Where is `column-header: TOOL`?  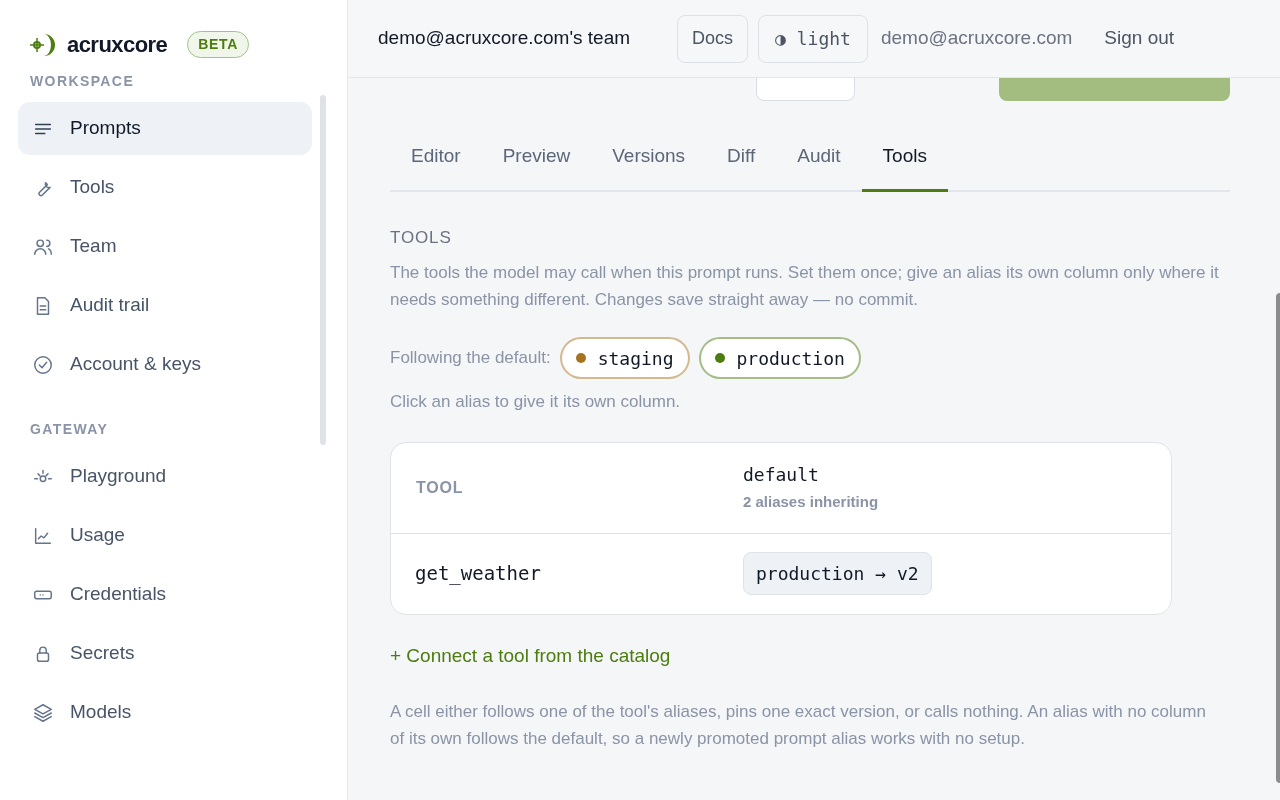 column-header: TOOL is located at coordinates (440, 487).